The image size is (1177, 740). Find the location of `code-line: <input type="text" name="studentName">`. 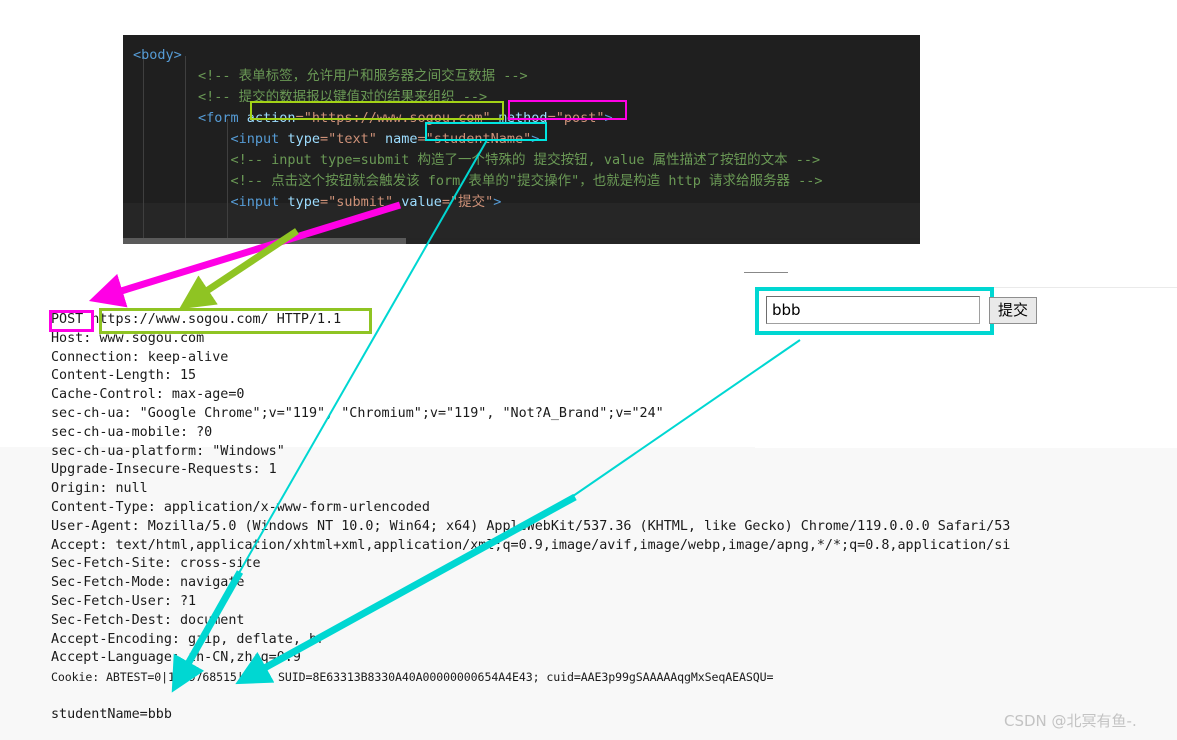

code-line: <input type="text" name="studentName"> is located at coordinates (336, 139).